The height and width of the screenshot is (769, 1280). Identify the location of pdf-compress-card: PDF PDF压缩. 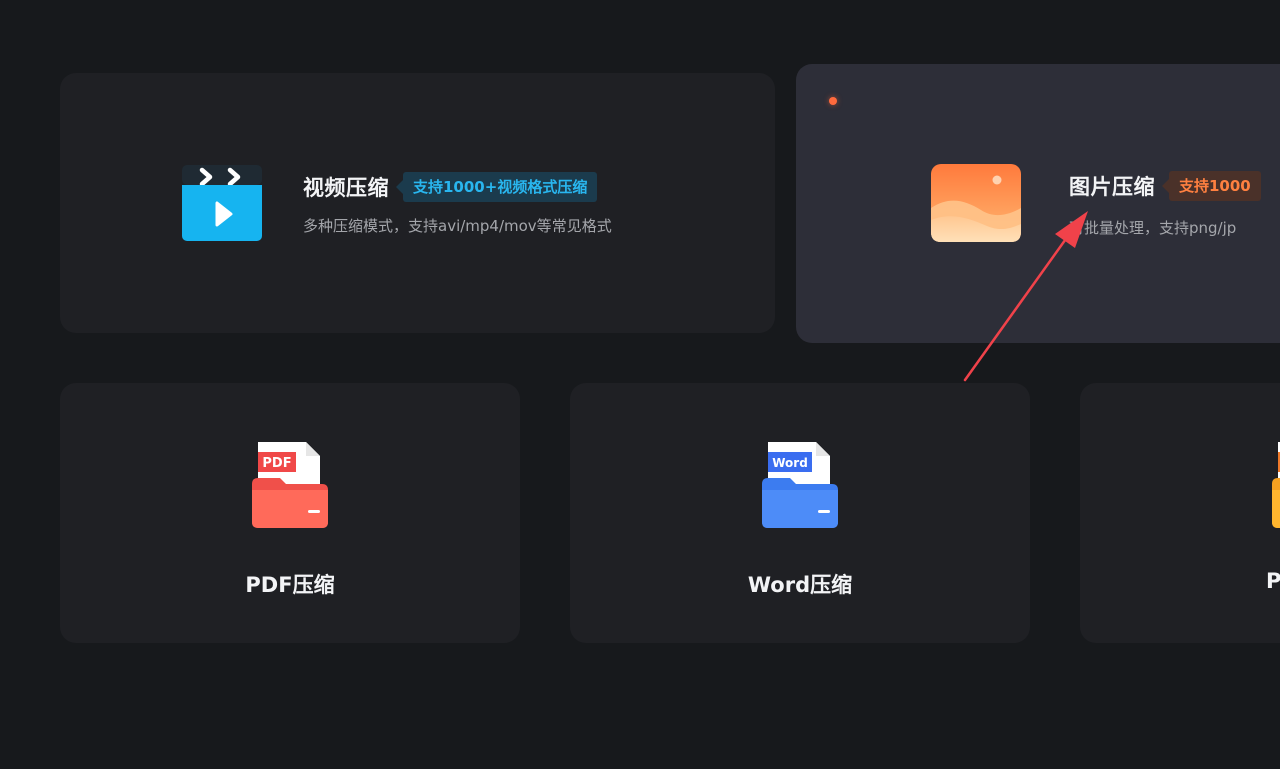
(290, 513).